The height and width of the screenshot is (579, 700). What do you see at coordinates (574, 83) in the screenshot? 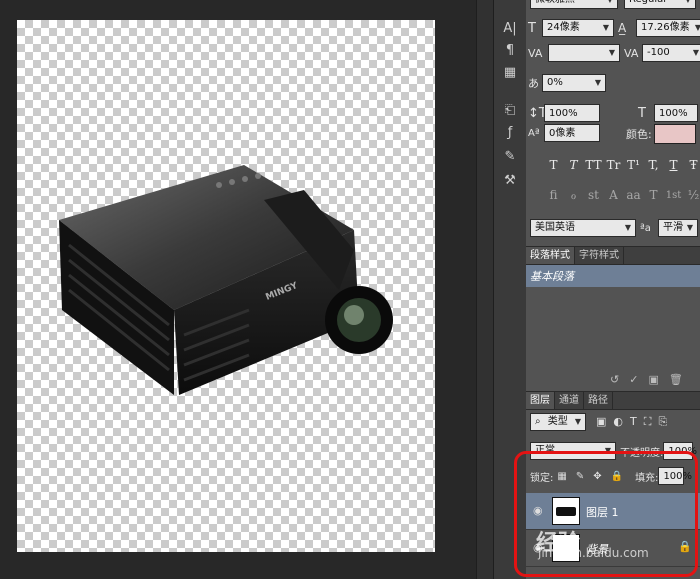
I see `tsume-field: 0% ▼` at bounding box center [574, 83].